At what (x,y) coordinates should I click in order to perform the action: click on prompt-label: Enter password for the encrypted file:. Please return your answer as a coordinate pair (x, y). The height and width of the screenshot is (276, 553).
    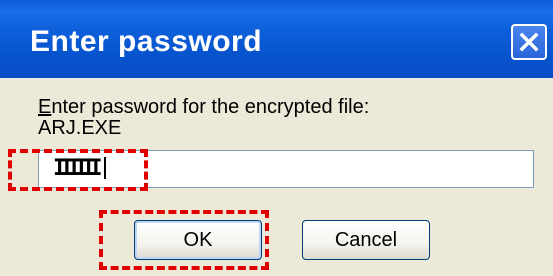
    Looking at the image, I should click on (203, 107).